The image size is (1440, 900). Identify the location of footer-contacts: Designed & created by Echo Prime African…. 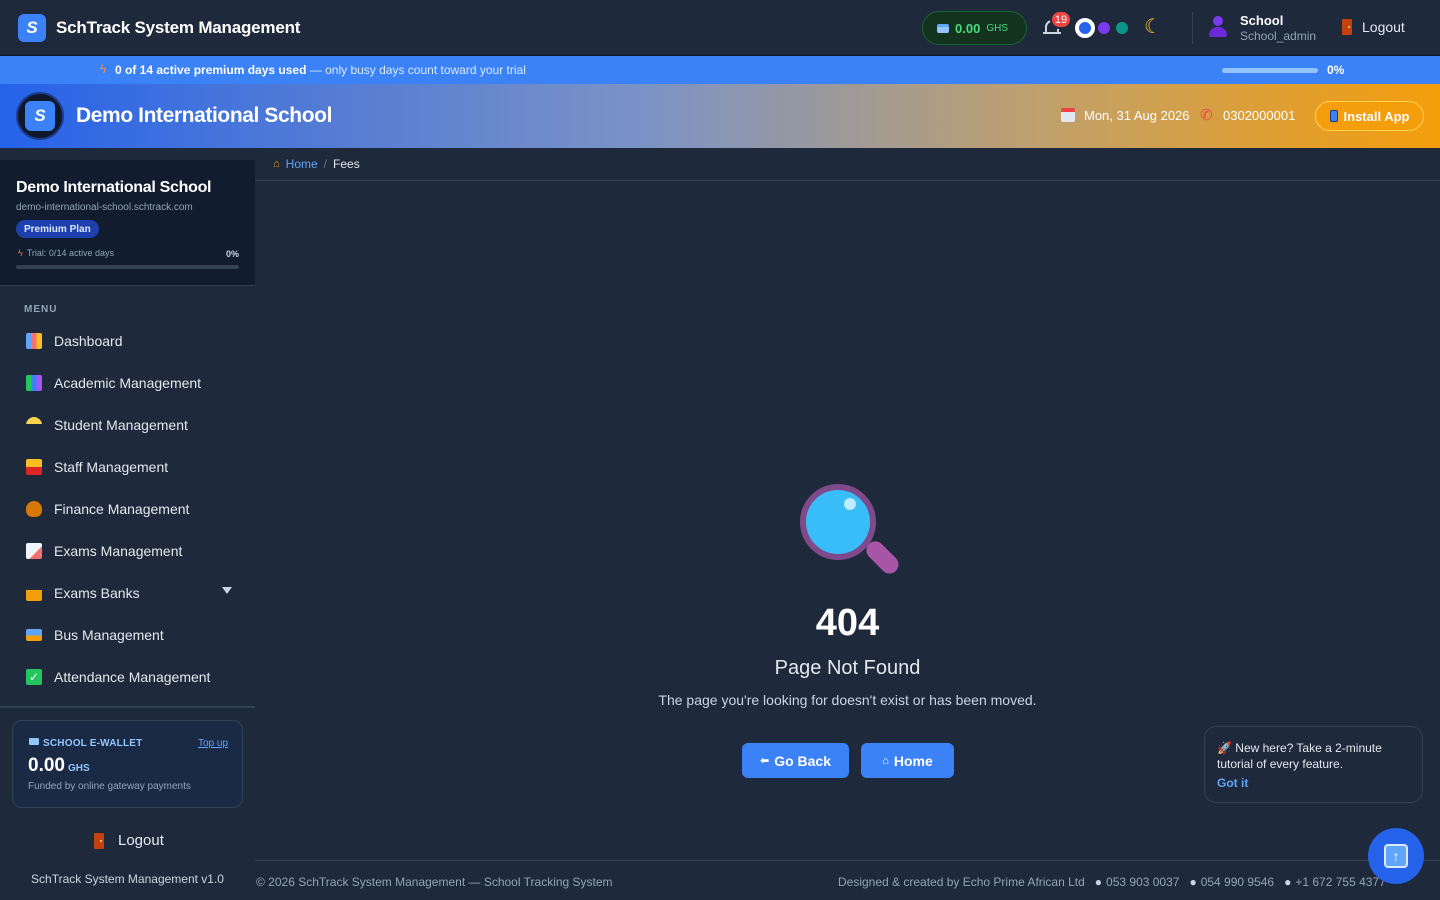
(1112, 882).